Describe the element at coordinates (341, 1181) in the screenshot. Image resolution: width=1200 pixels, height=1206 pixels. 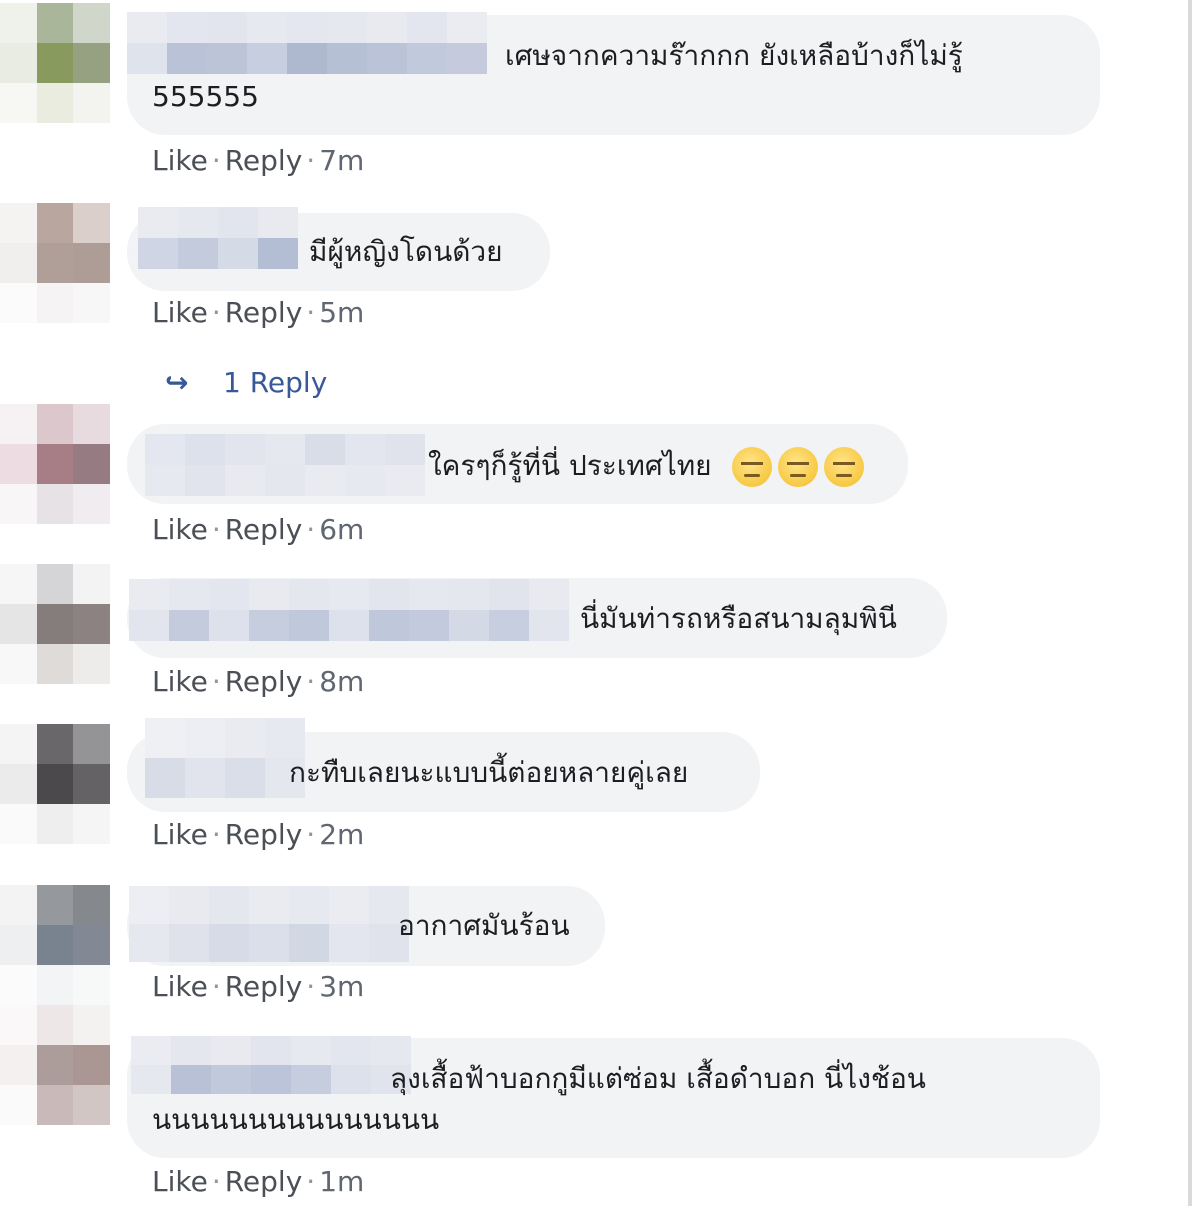
I see `timestamp: 1m` at that location.